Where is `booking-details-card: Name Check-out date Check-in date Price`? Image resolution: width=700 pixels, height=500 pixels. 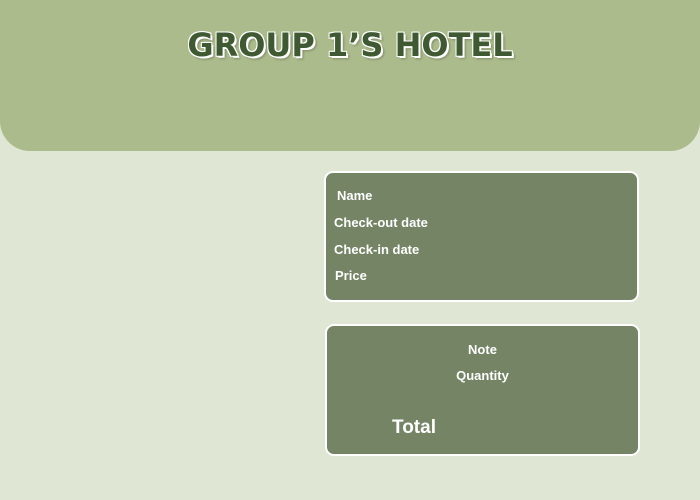 booking-details-card: Name Check-out date Check-in date Price is located at coordinates (481, 236).